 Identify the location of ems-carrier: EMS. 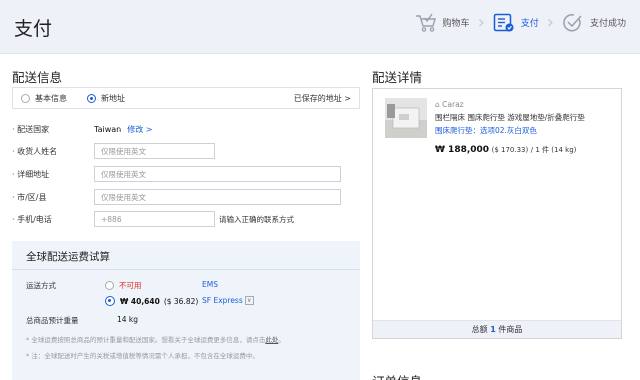
(210, 284).